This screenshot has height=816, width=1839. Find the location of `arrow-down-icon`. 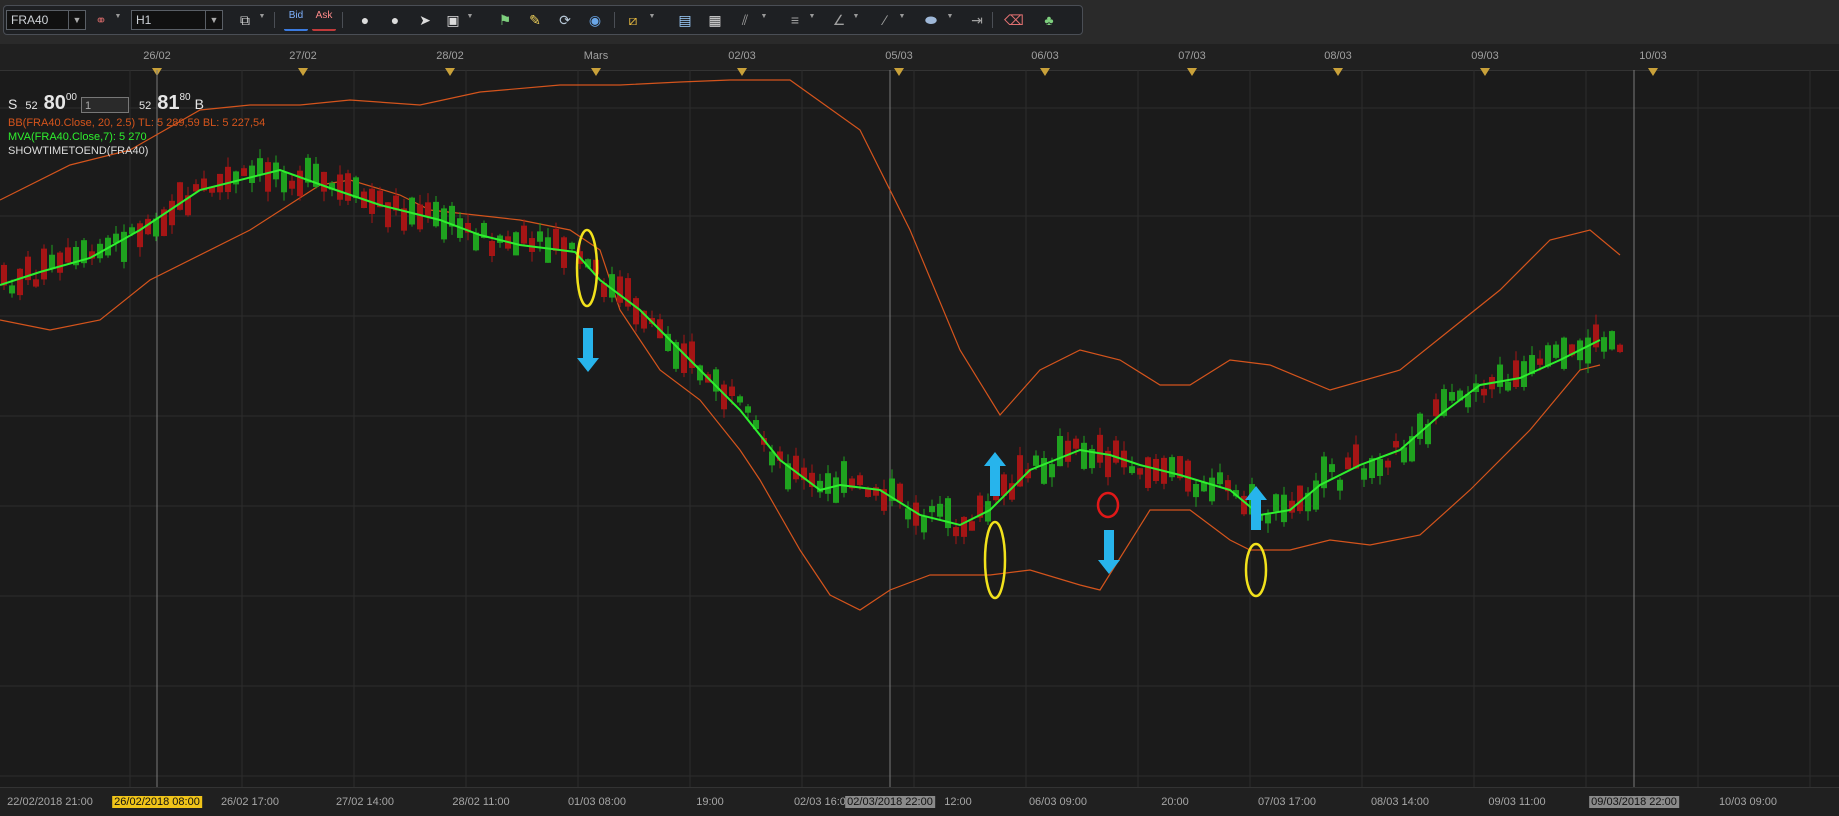

arrow-down-icon is located at coordinates (1109, 552).